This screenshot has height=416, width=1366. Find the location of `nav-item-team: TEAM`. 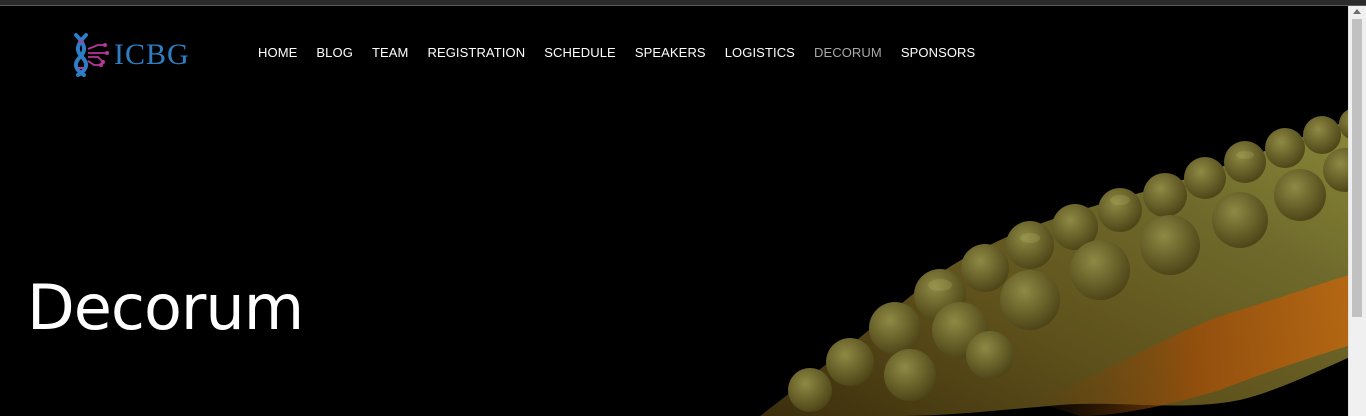

nav-item-team: TEAM is located at coordinates (390, 52).